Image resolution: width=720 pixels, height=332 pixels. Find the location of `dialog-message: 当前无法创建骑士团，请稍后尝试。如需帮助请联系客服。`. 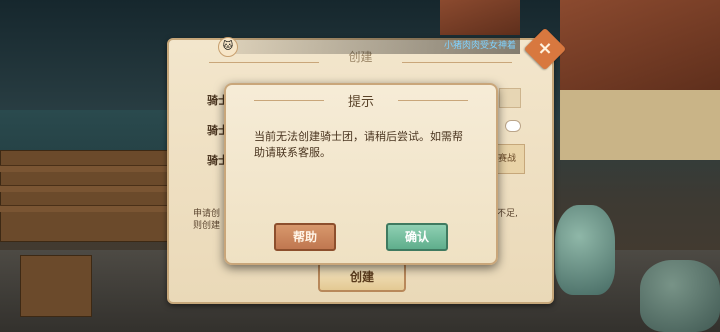

dialog-message: 当前无法创建骑士团，请稍后尝试。如需帮助请联系客服。 is located at coordinates (358, 144).